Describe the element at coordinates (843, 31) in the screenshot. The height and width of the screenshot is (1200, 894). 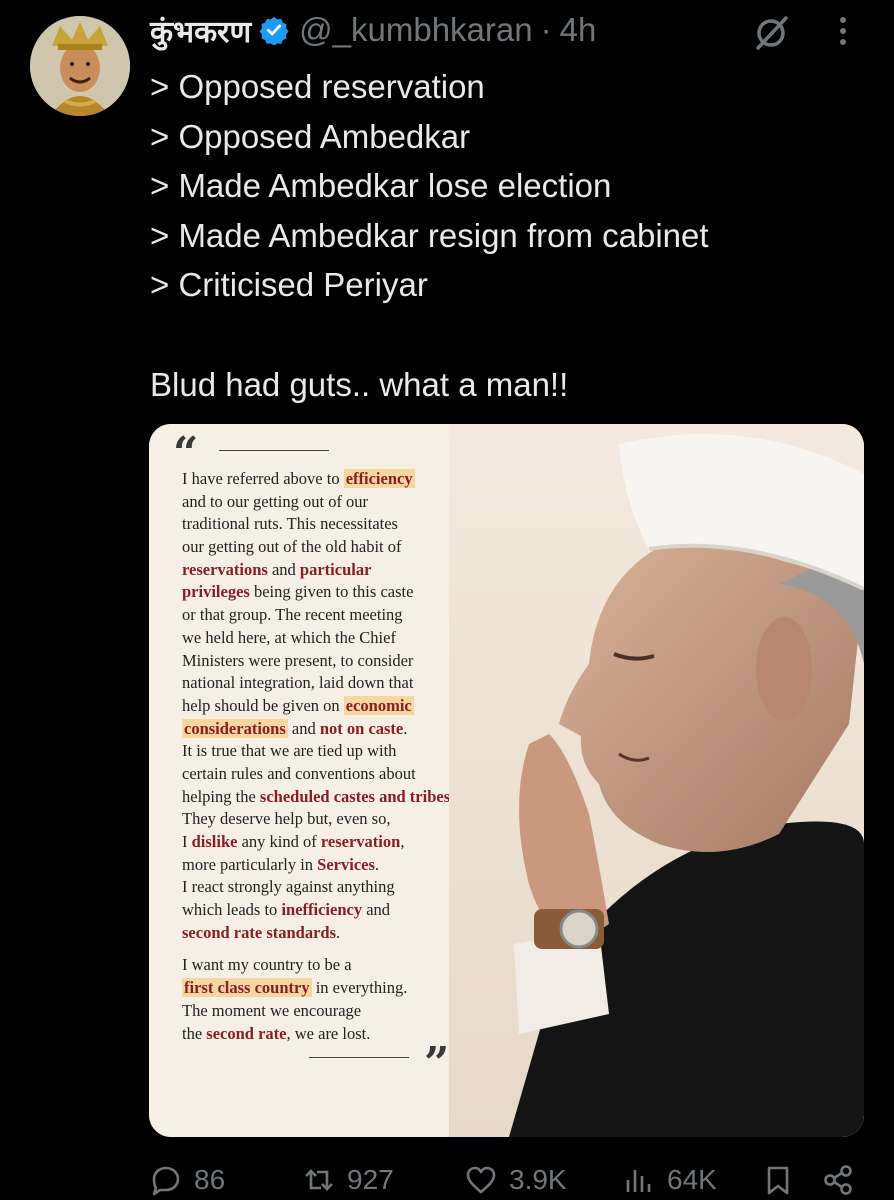
I see `more-options-icon` at that location.